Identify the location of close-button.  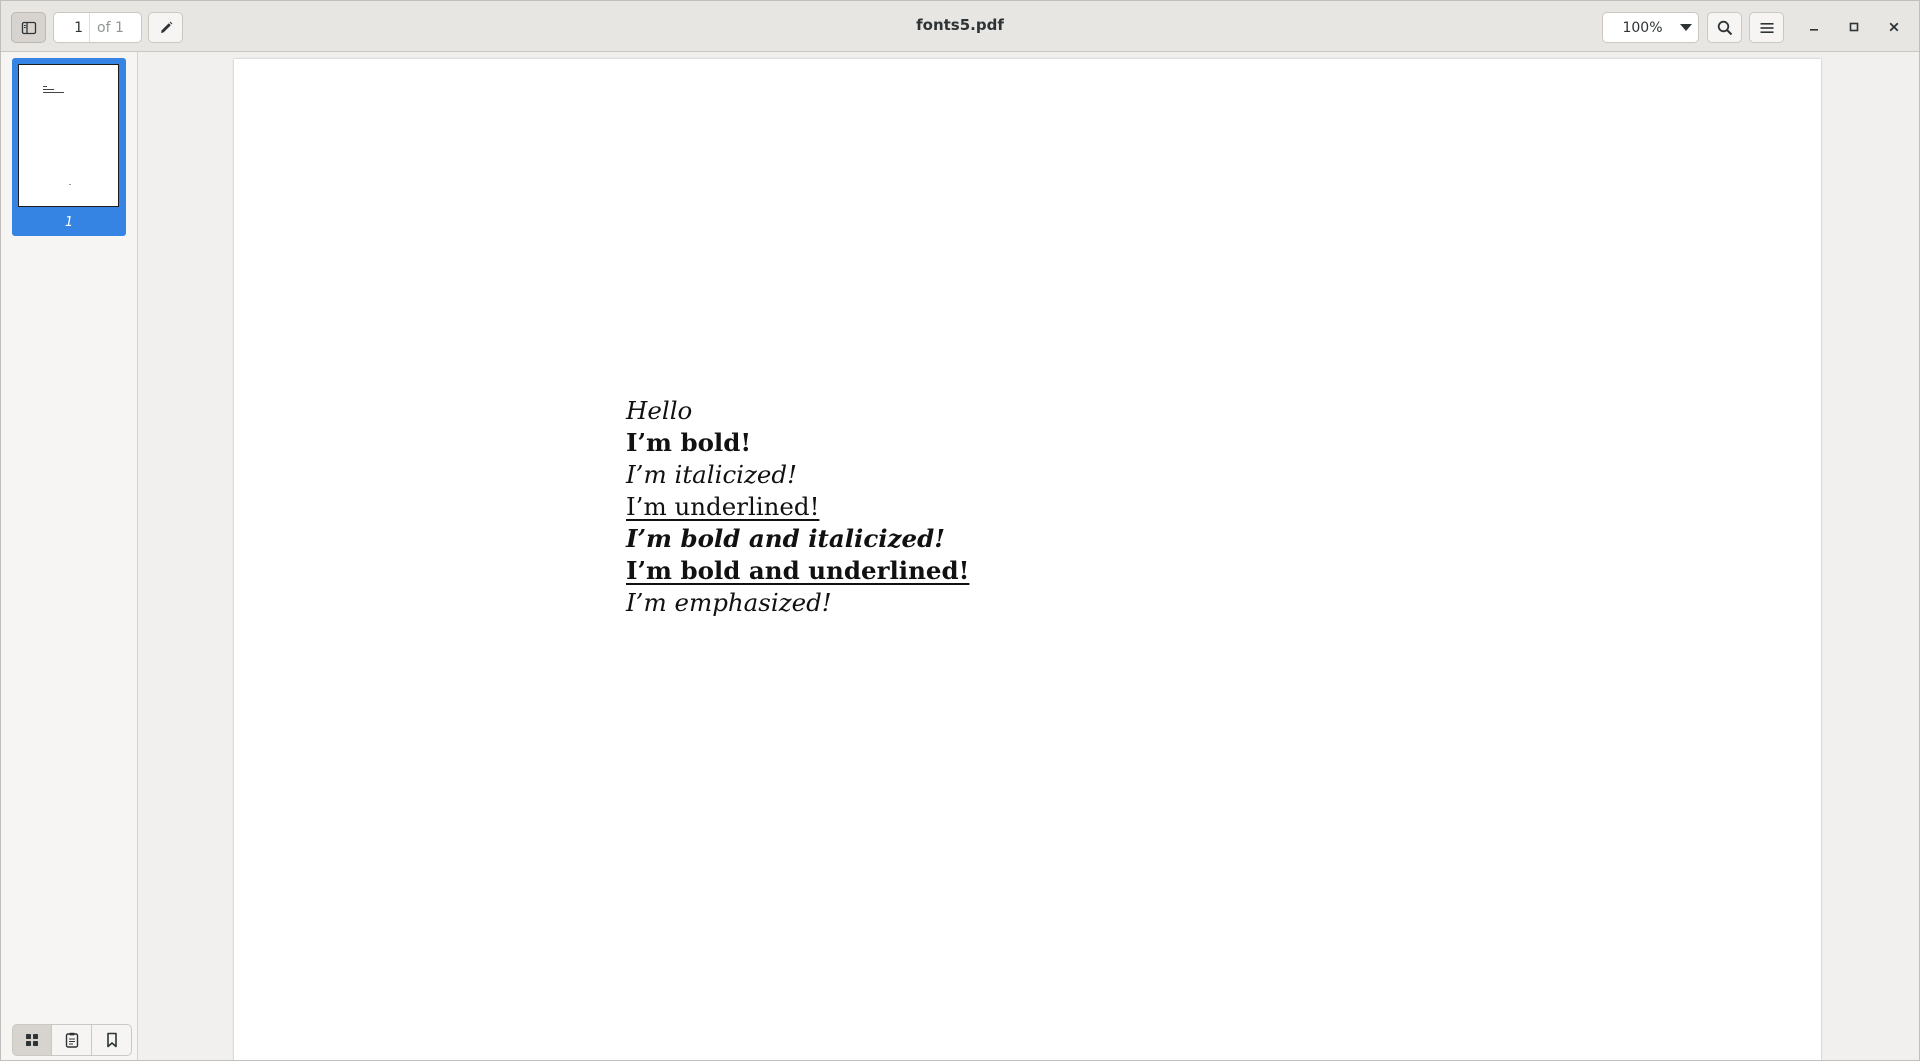
(1894, 27).